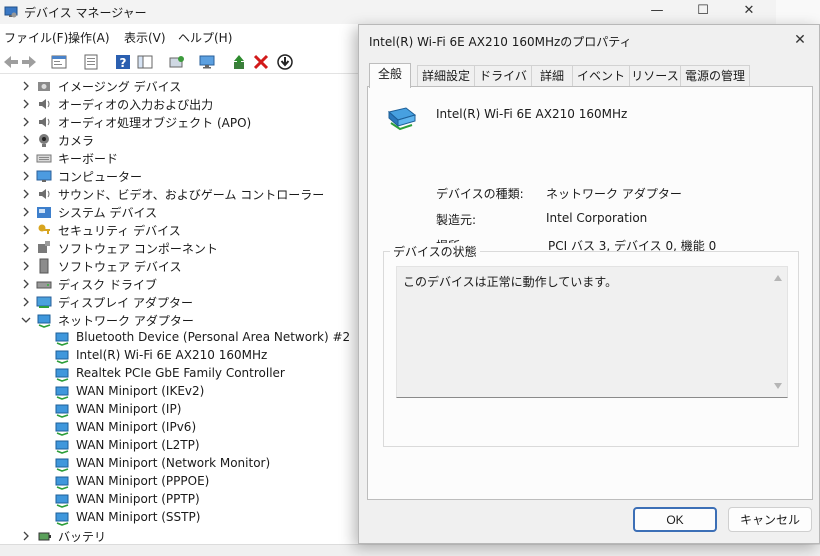 This screenshot has width=820, height=556. I want to click on forward-arrow-icon, so click(29, 62).